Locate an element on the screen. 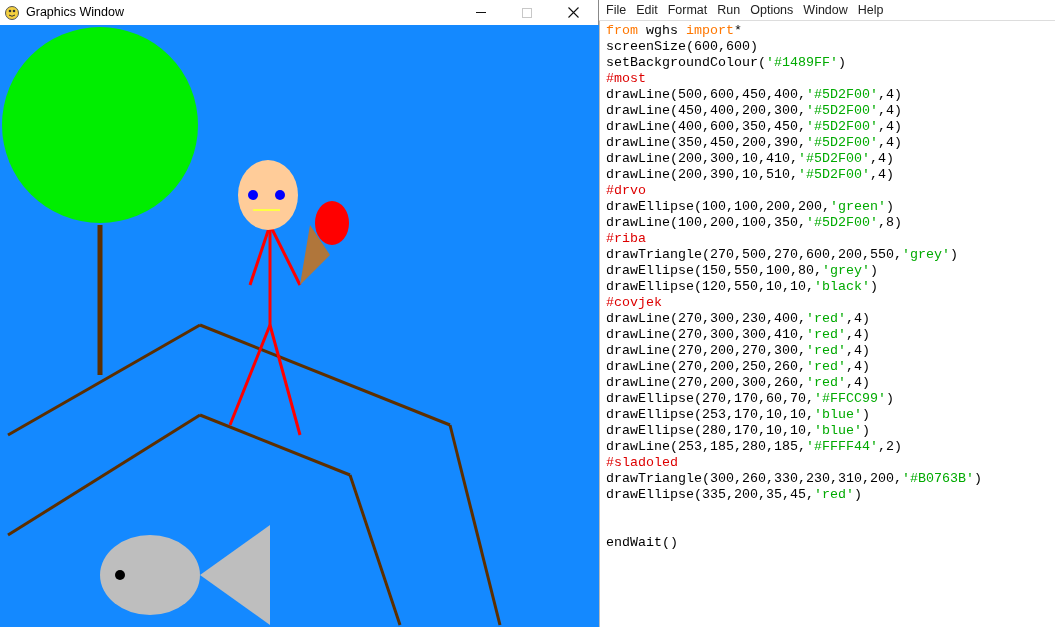 This screenshot has height=627, width=1055. minimize-icon is located at coordinates (481, 12).